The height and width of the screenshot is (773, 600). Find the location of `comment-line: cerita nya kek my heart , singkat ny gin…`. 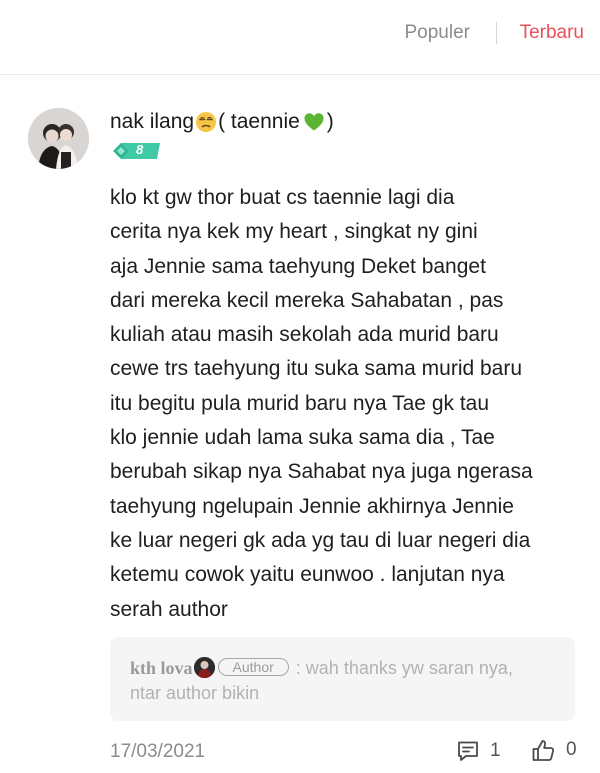

comment-line: cerita nya kek my heart , singkat ny gin… is located at coordinates (294, 232).